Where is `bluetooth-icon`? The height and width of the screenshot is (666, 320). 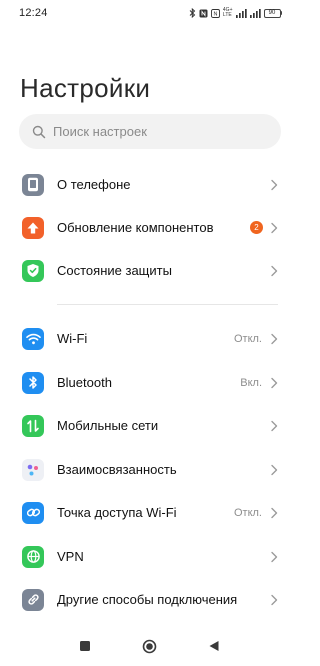
bluetooth-icon is located at coordinates (33, 382).